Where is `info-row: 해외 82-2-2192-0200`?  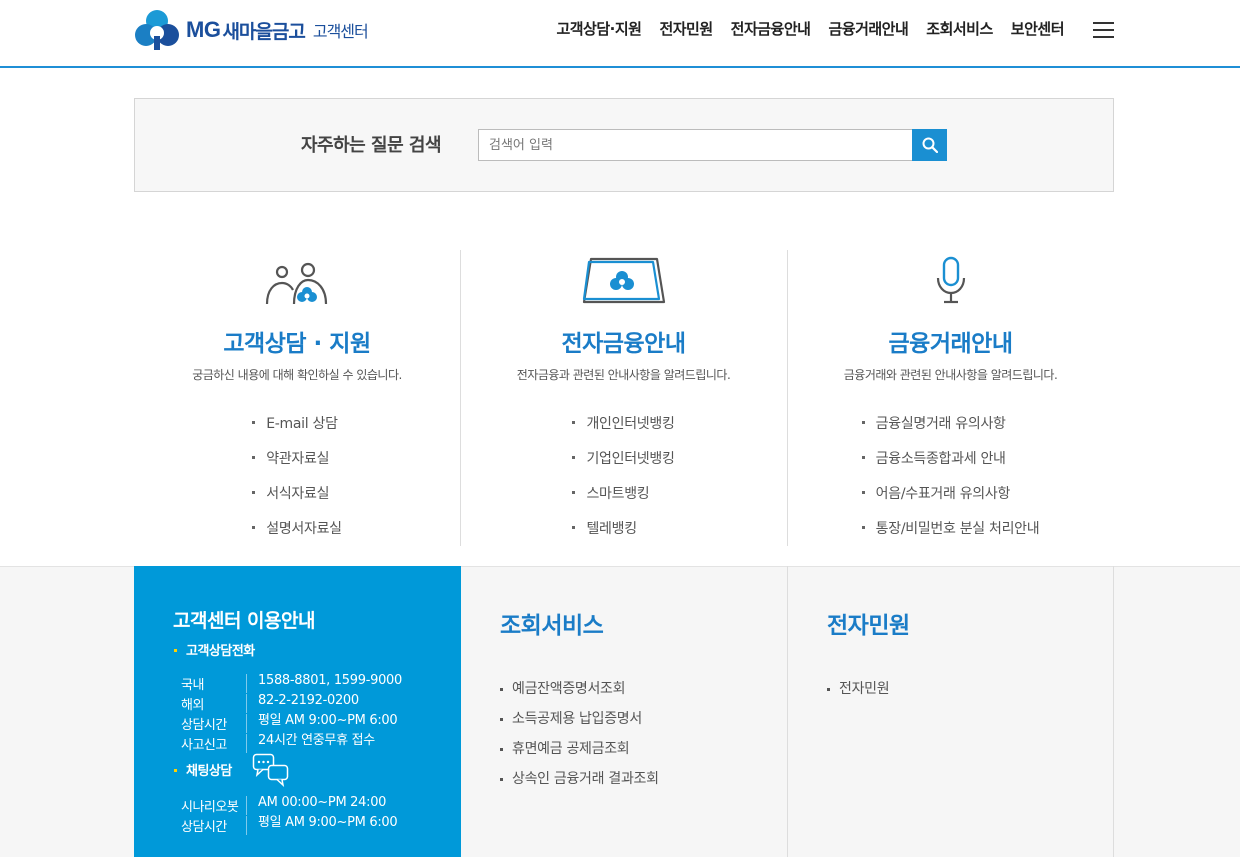 info-row: 해외 82-2-2192-0200 is located at coordinates (270, 703).